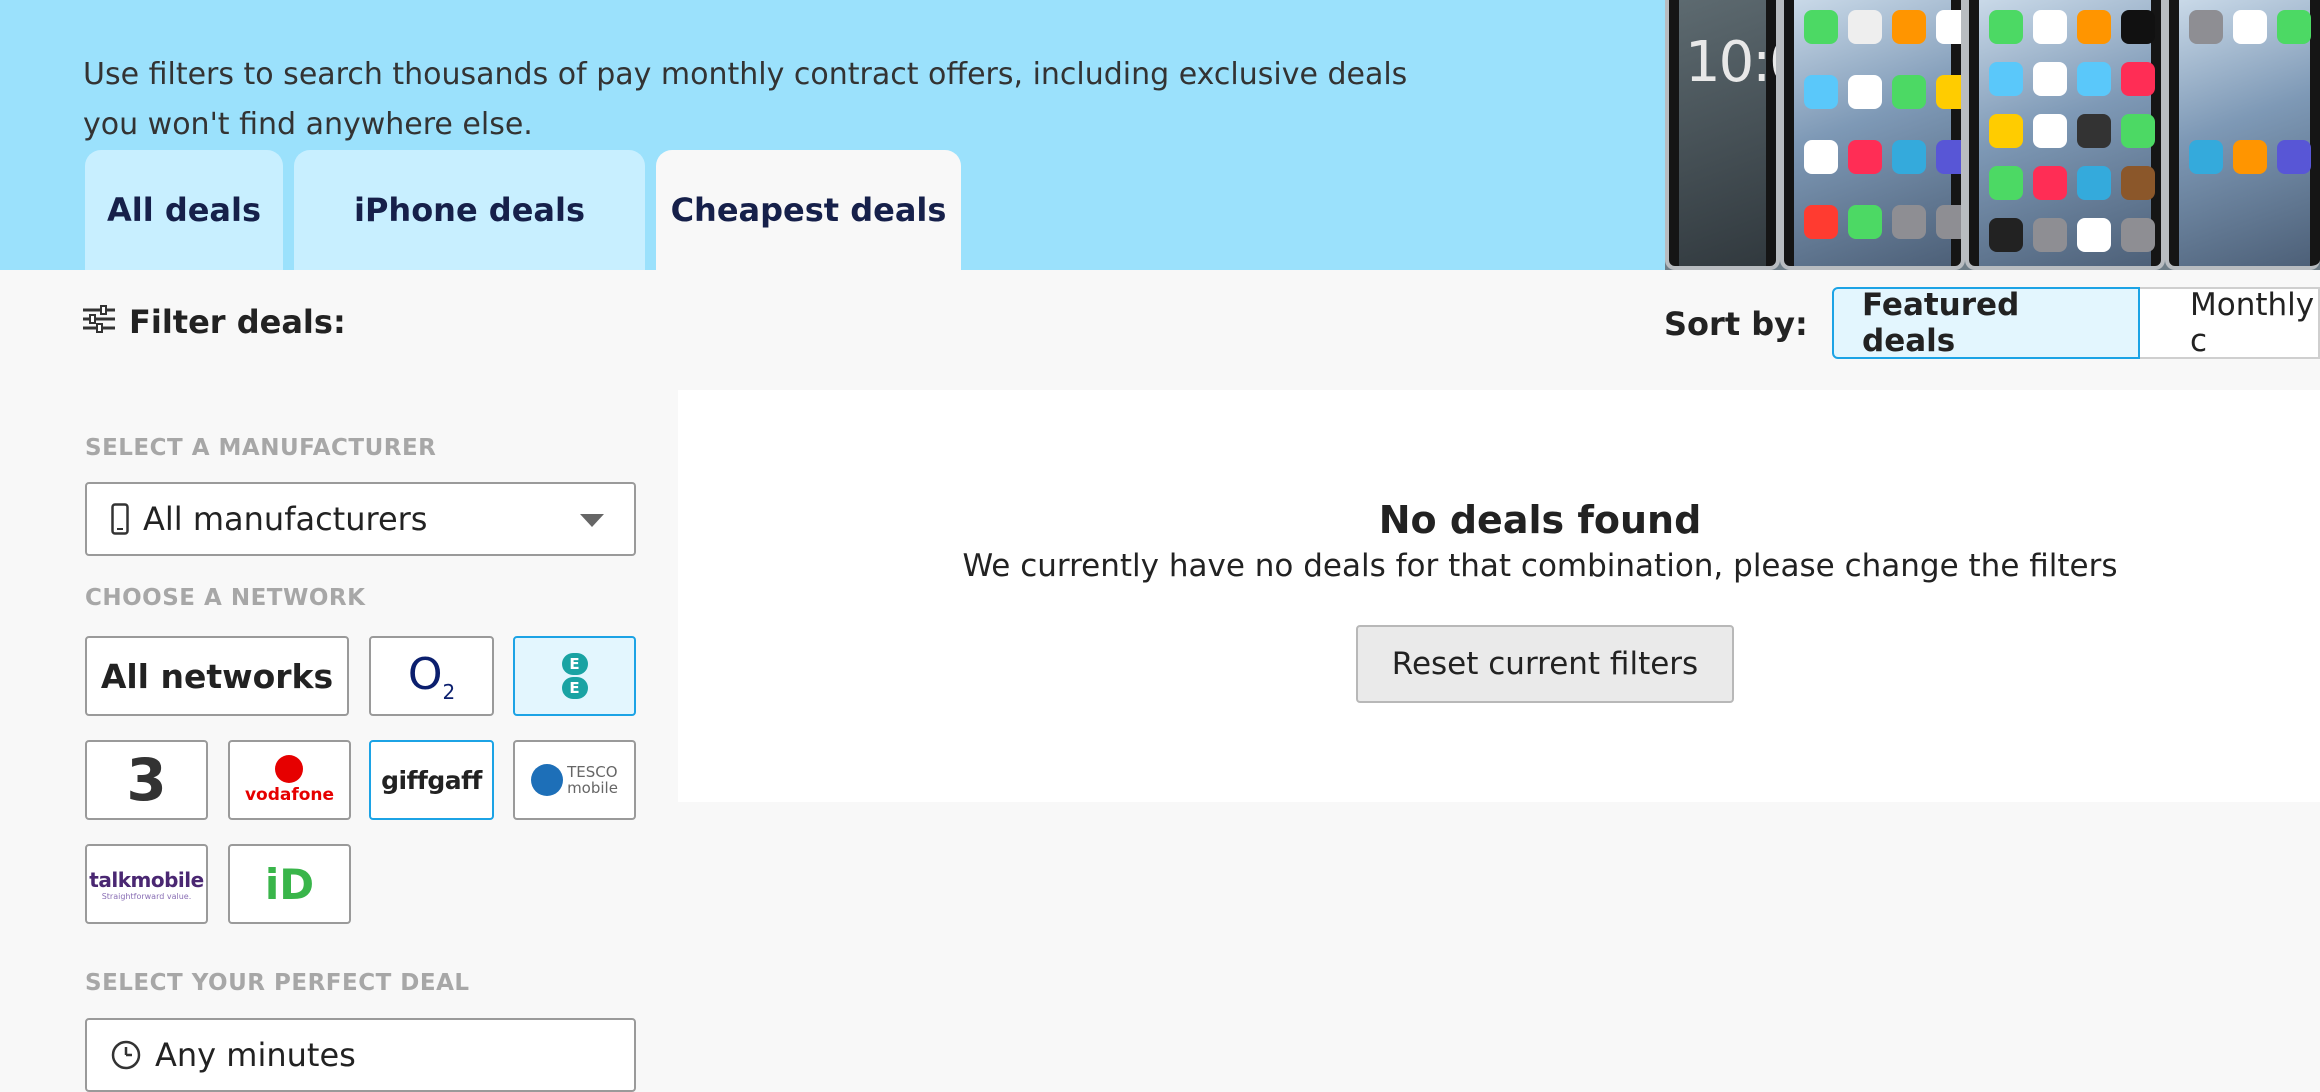  I want to click on tesco-mobile-logo: TESCO mobile, so click(574, 780).